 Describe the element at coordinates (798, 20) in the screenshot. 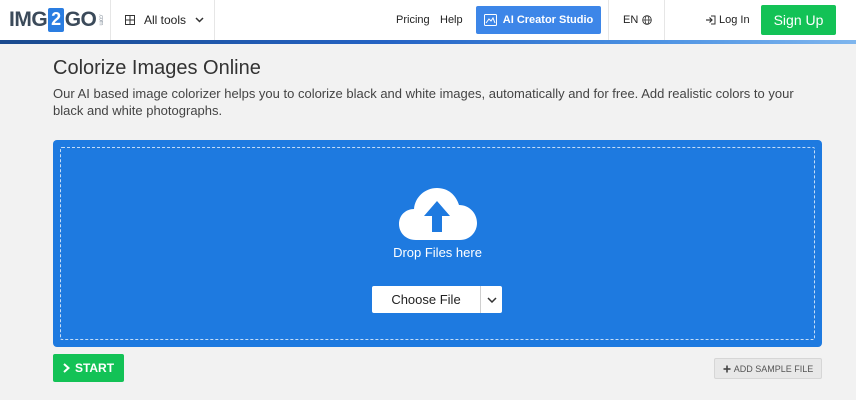

I see `signup-button: Sign Up` at that location.